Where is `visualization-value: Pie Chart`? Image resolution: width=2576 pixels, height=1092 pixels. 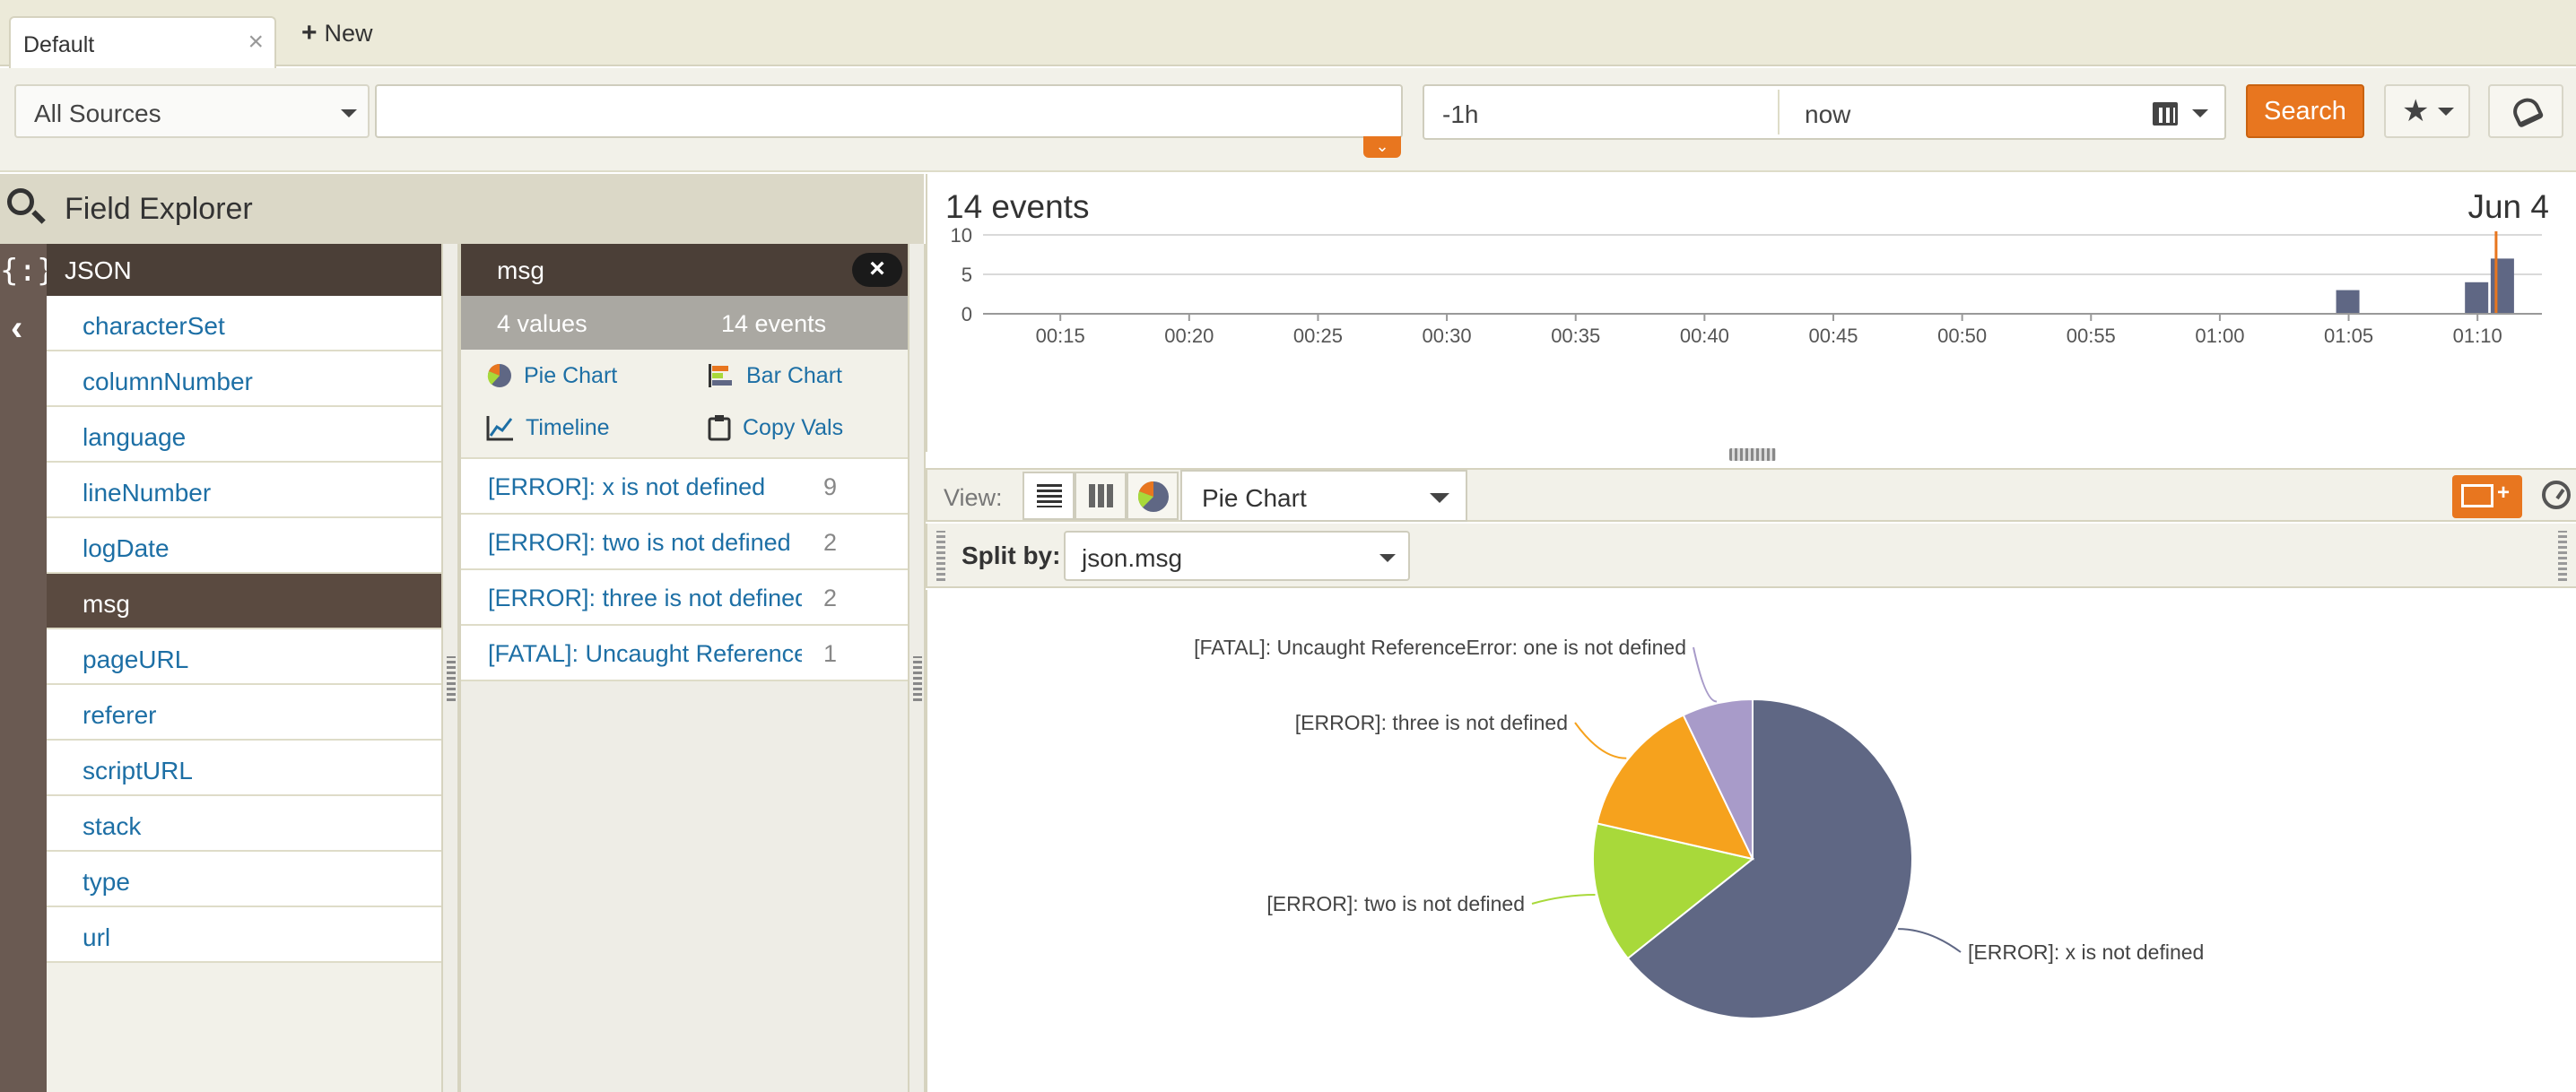
visualization-value: Pie Chart is located at coordinates (1254, 498).